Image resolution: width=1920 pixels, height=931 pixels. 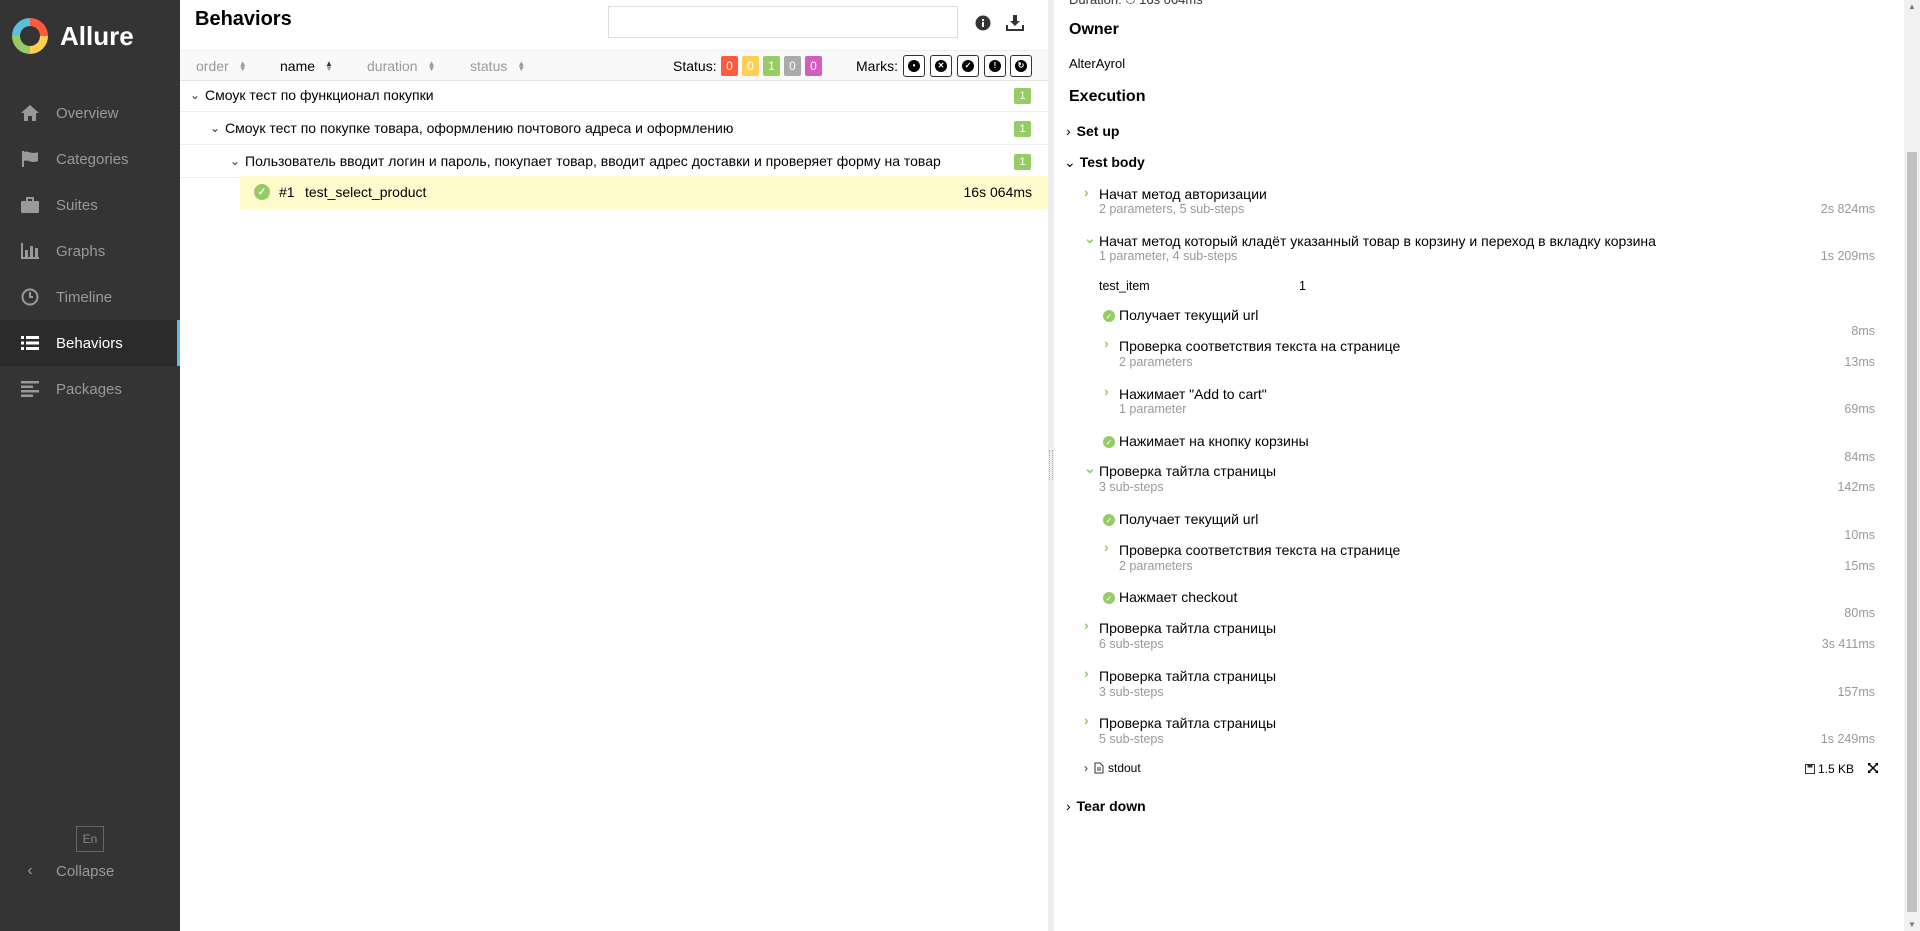 I want to click on step-meta: 6 sub-steps, so click(x=1131, y=644).